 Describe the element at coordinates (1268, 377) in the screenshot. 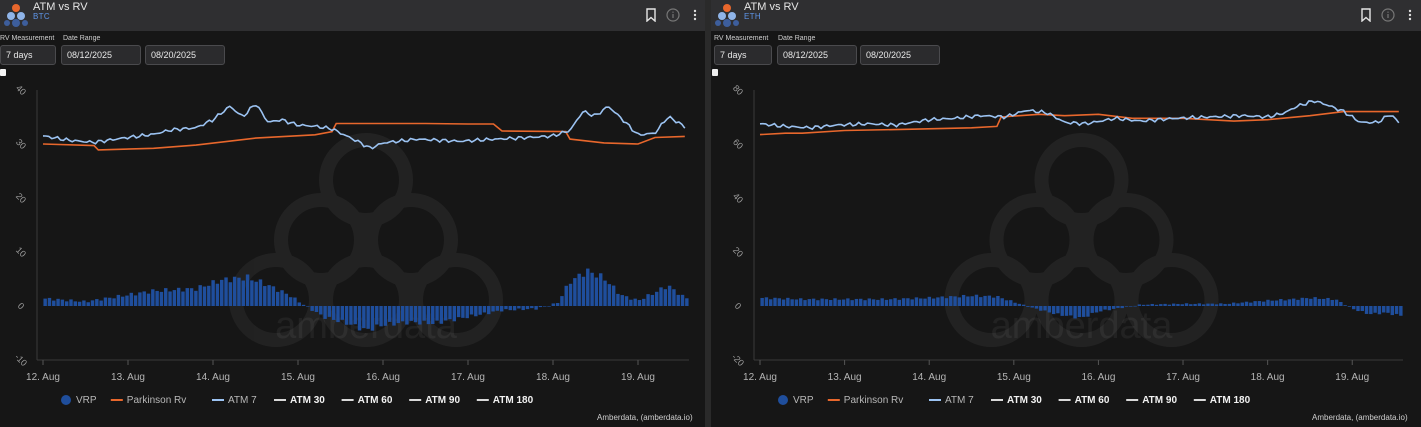

I see `x-tick-label: 18. Aug` at that location.